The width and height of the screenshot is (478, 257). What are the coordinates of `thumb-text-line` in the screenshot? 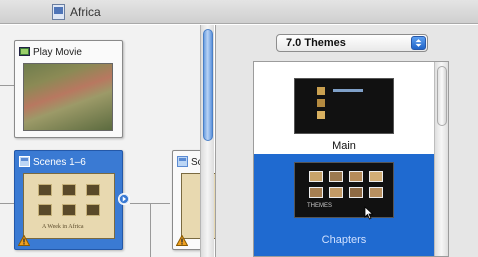 It's located at (348, 90).